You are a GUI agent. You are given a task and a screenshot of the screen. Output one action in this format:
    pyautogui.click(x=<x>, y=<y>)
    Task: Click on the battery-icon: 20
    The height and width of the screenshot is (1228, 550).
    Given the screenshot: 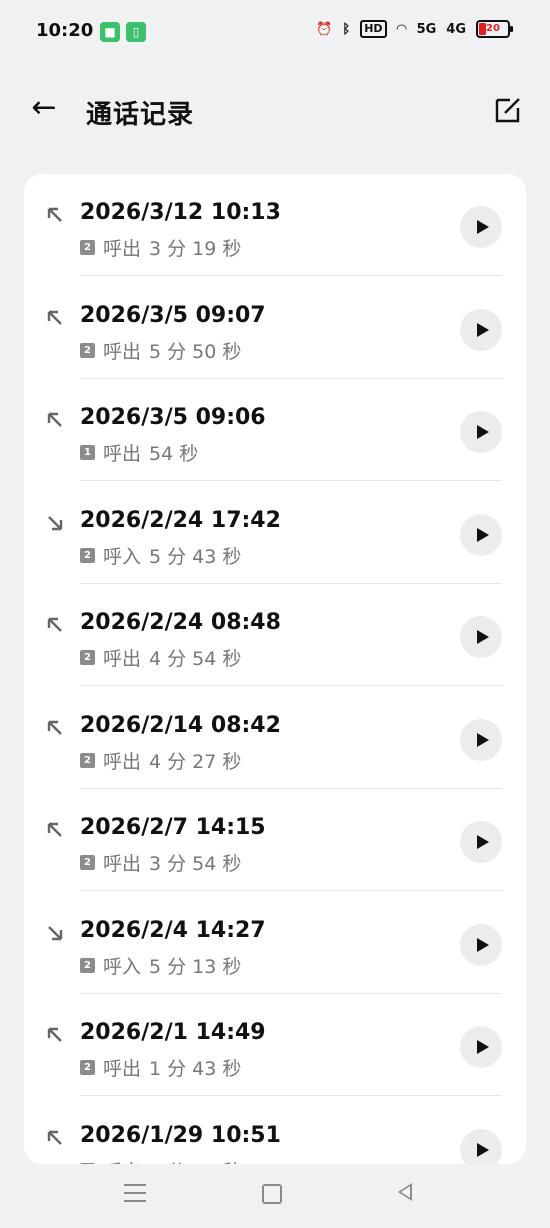 What is the action you would take?
    pyautogui.click(x=494, y=29)
    